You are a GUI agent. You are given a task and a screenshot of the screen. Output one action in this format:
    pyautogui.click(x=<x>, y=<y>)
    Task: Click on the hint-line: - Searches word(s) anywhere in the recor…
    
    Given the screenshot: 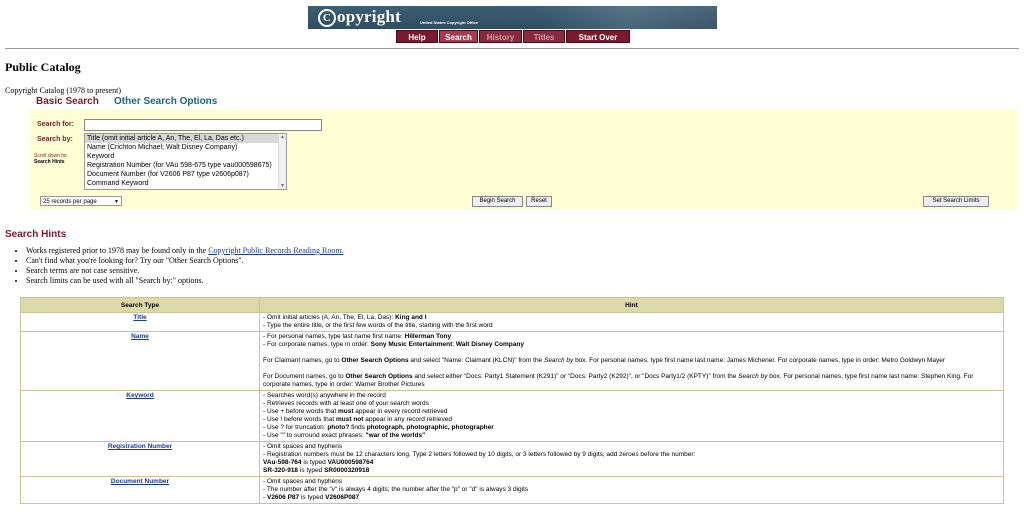 What is the action you would take?
    pyautogui.click(x=324, y=395)
    